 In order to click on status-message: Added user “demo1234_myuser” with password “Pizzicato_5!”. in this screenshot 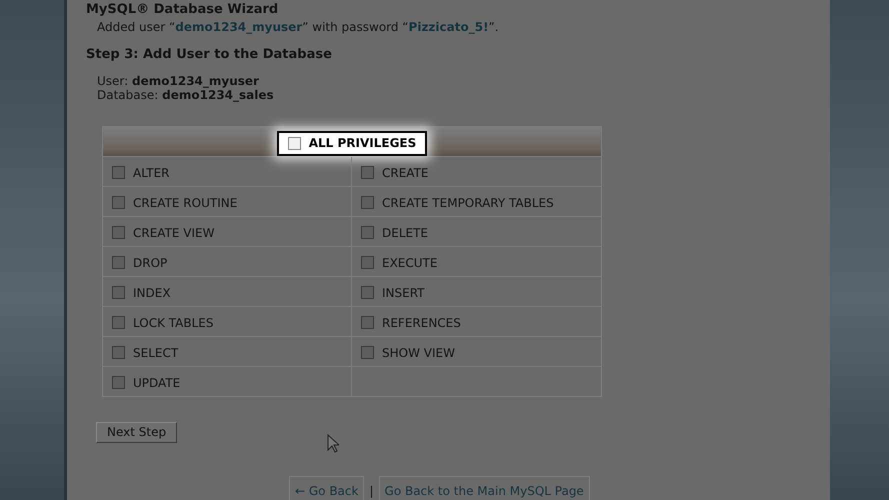, I will do `click(298, 27)`.